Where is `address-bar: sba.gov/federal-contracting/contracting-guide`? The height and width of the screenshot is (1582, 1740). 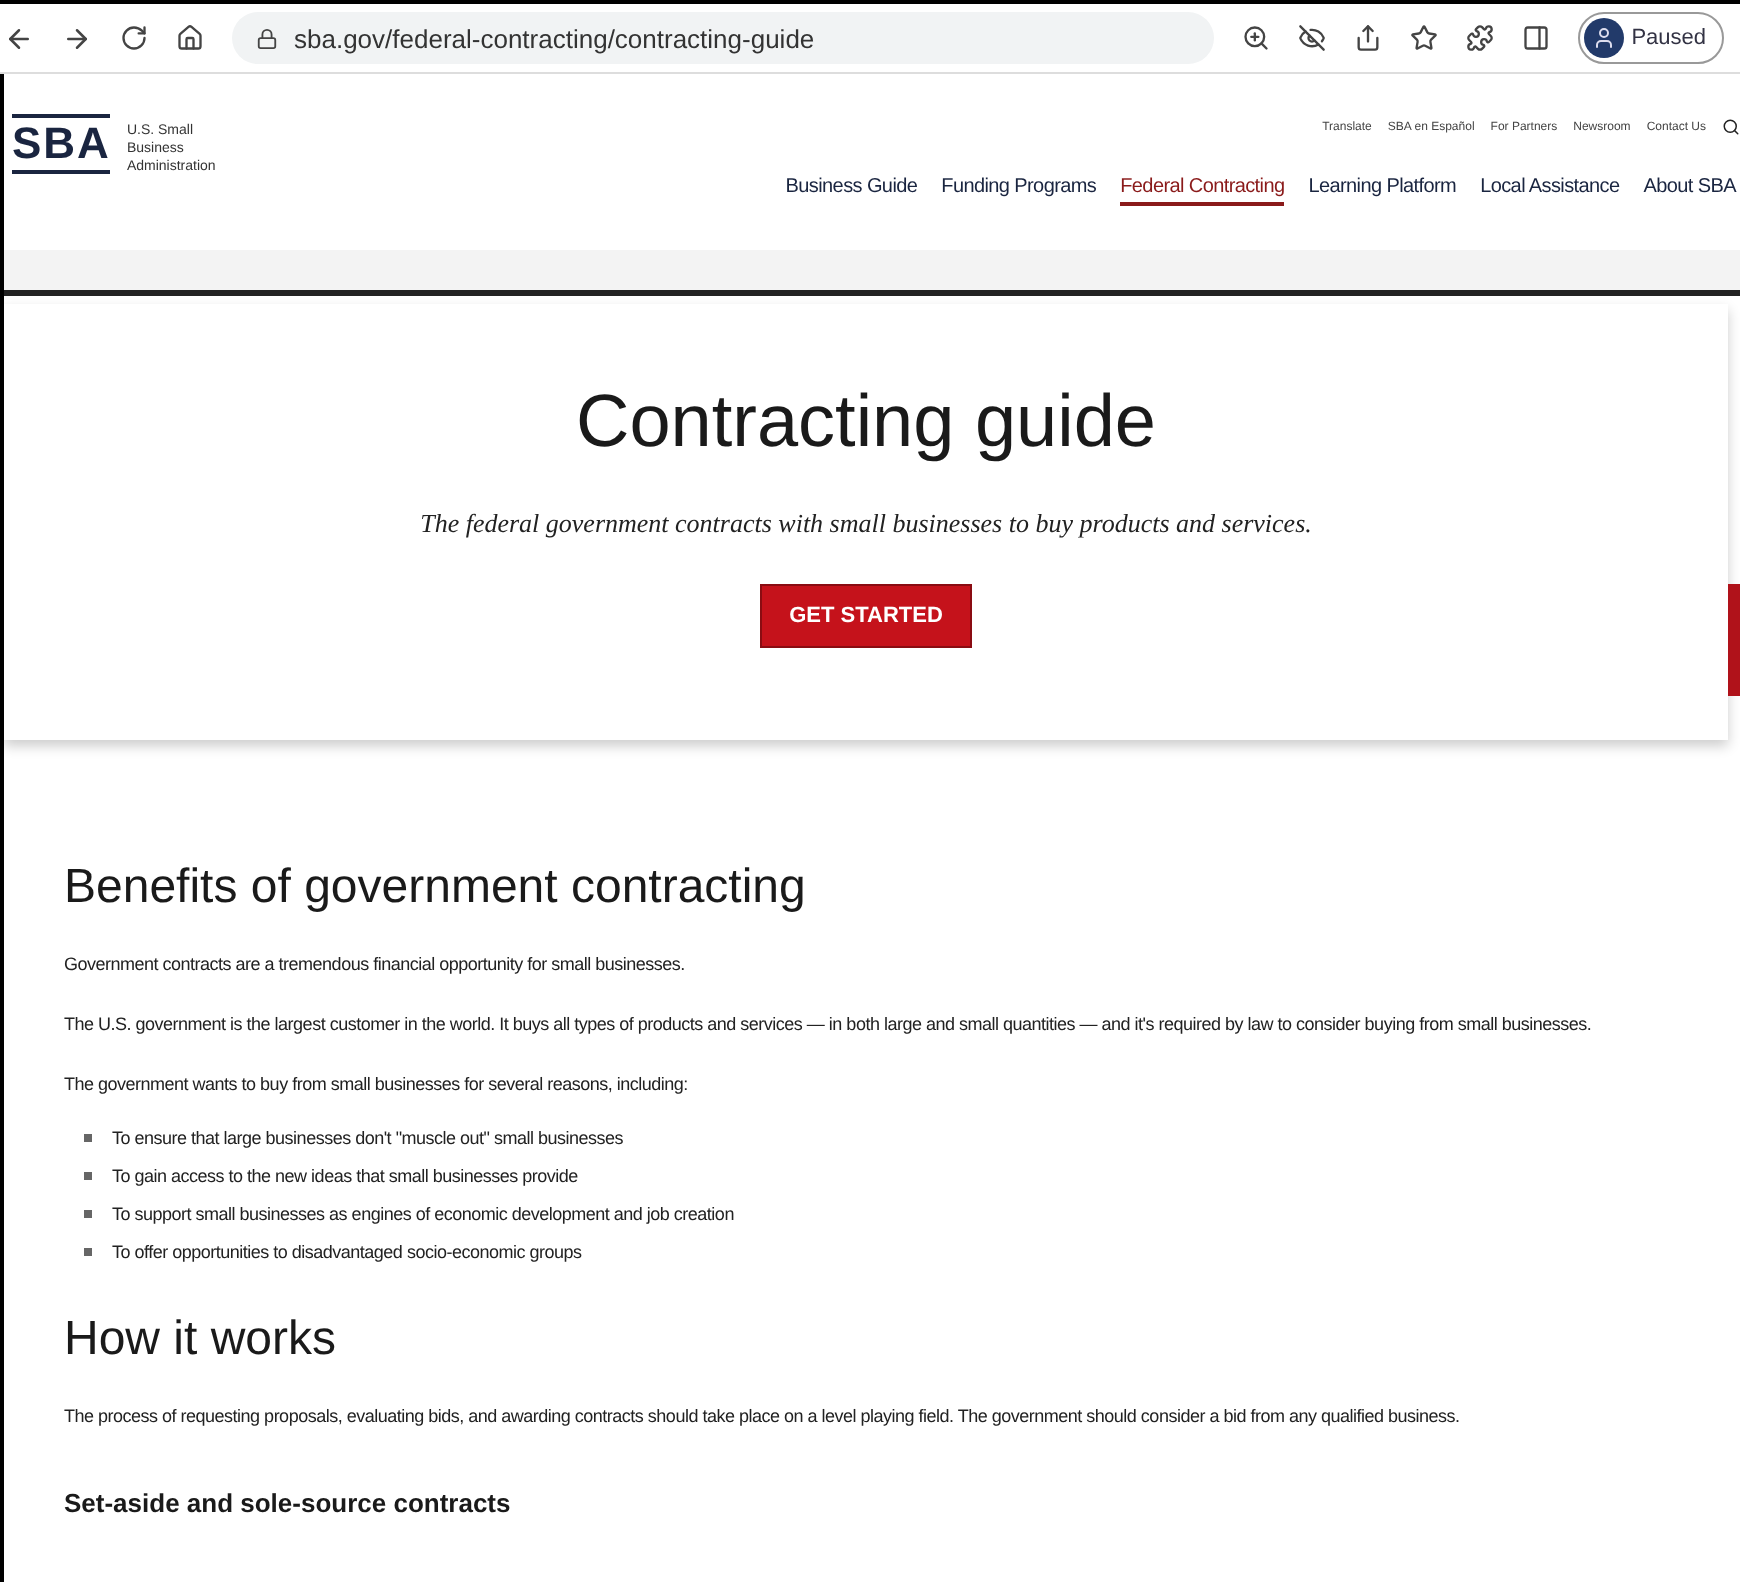
address-bar: sba.gov/federal-contracting/contracting-guide is located at coordinates (723, 38).